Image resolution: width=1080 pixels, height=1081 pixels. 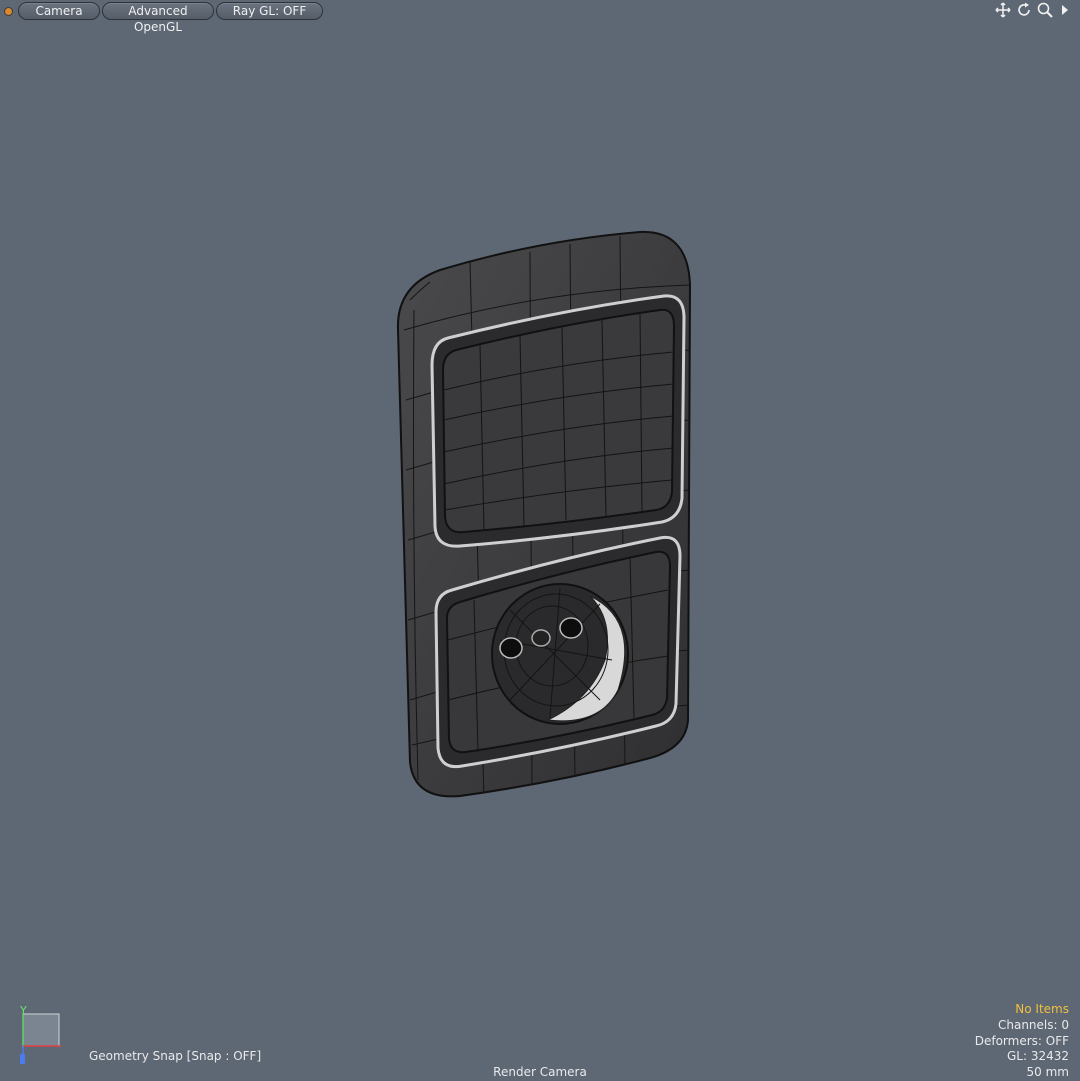 I want to click on viewport-toolbar: Camera Advanced OpenGL Ray GL: OFF, so click(x=540, y=17).